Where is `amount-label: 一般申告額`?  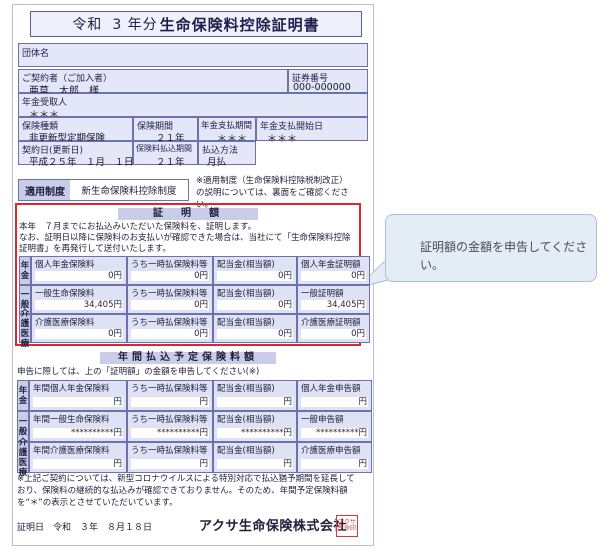
amount-label: 一般申告額 is located at coordinates (322, 420).